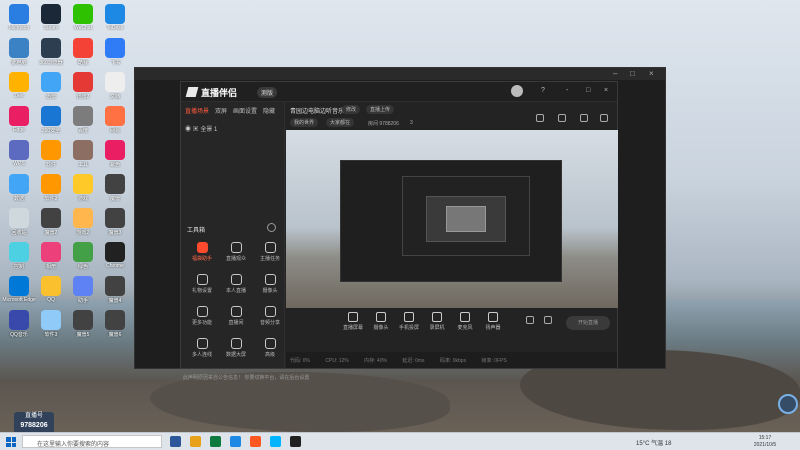 This screenshot has width=800, height=450. I want to click on desktop-icon: 迅雷, so click(51, 86).